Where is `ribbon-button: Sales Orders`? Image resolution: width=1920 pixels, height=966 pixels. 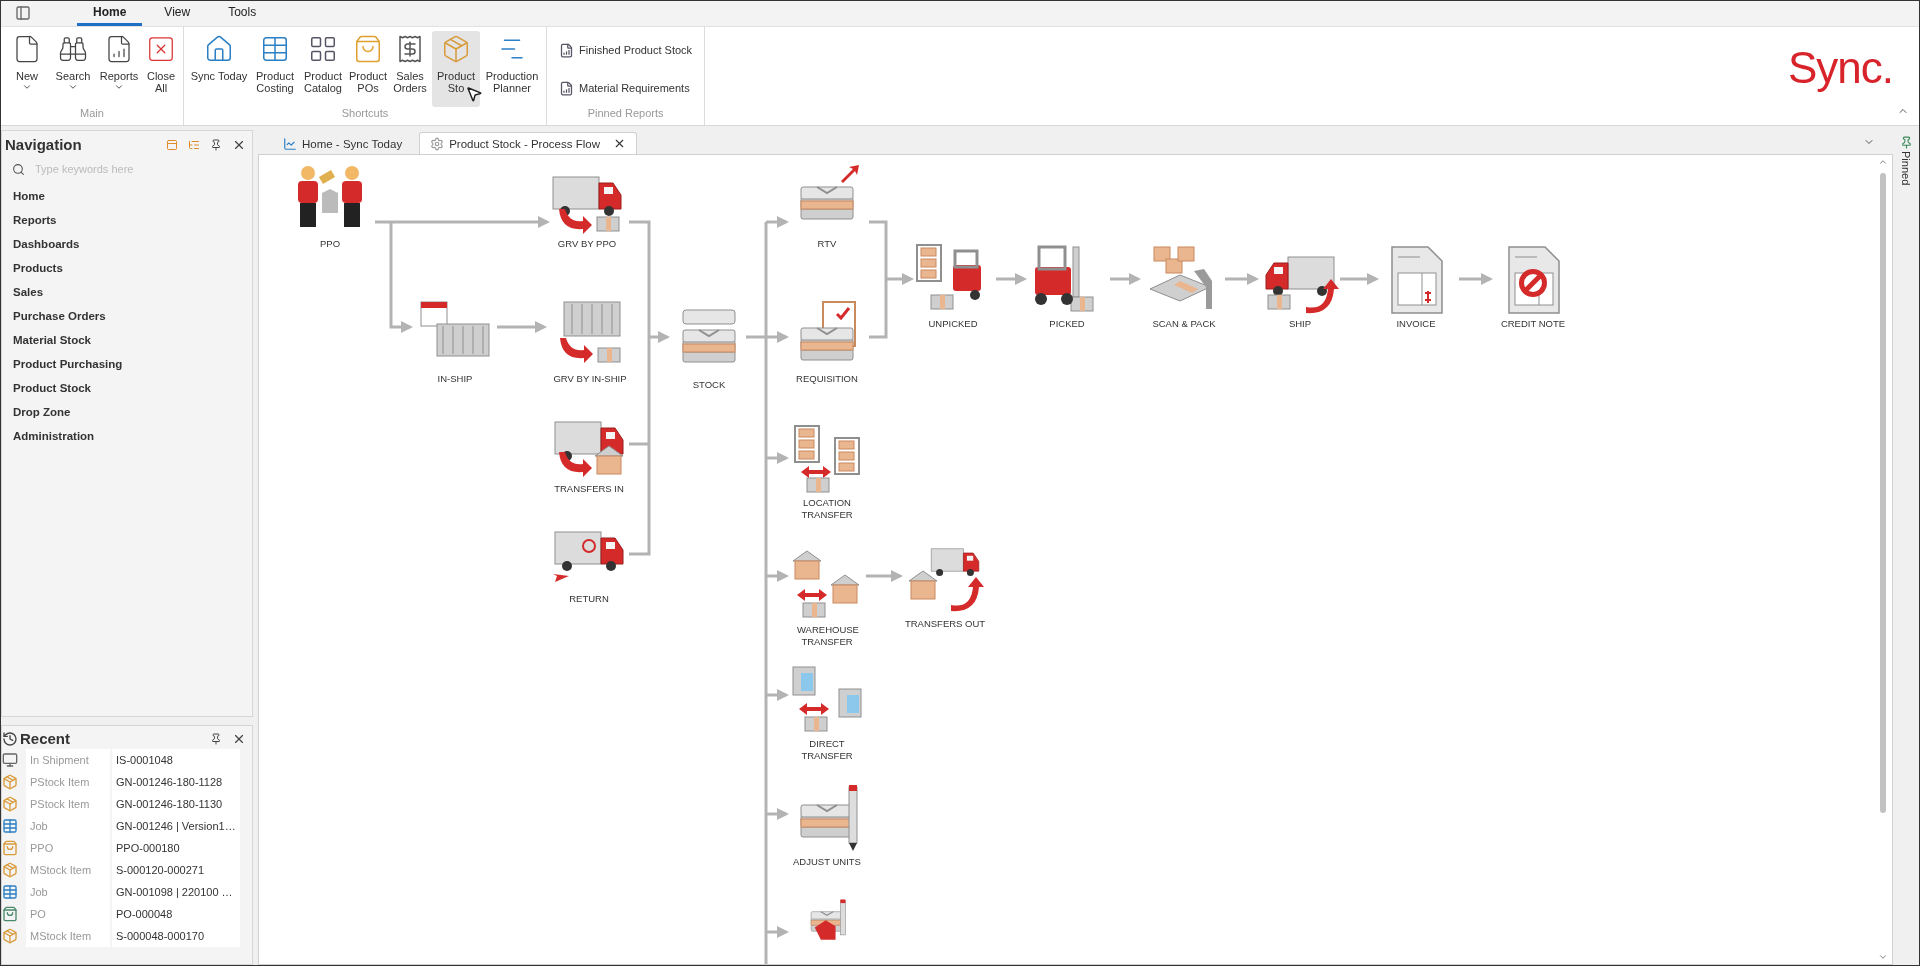 ribbon-button: Sales Orders is located at coordinates (410, 69).